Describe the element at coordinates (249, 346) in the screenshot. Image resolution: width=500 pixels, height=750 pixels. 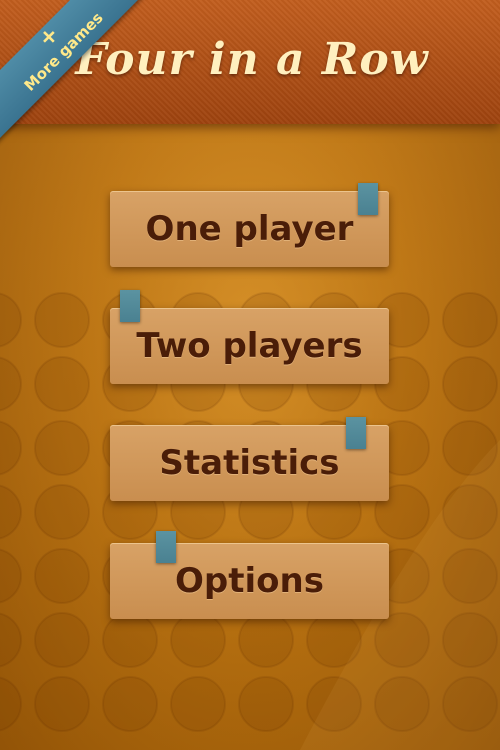
I see `two-players-label: Two players` at that location.